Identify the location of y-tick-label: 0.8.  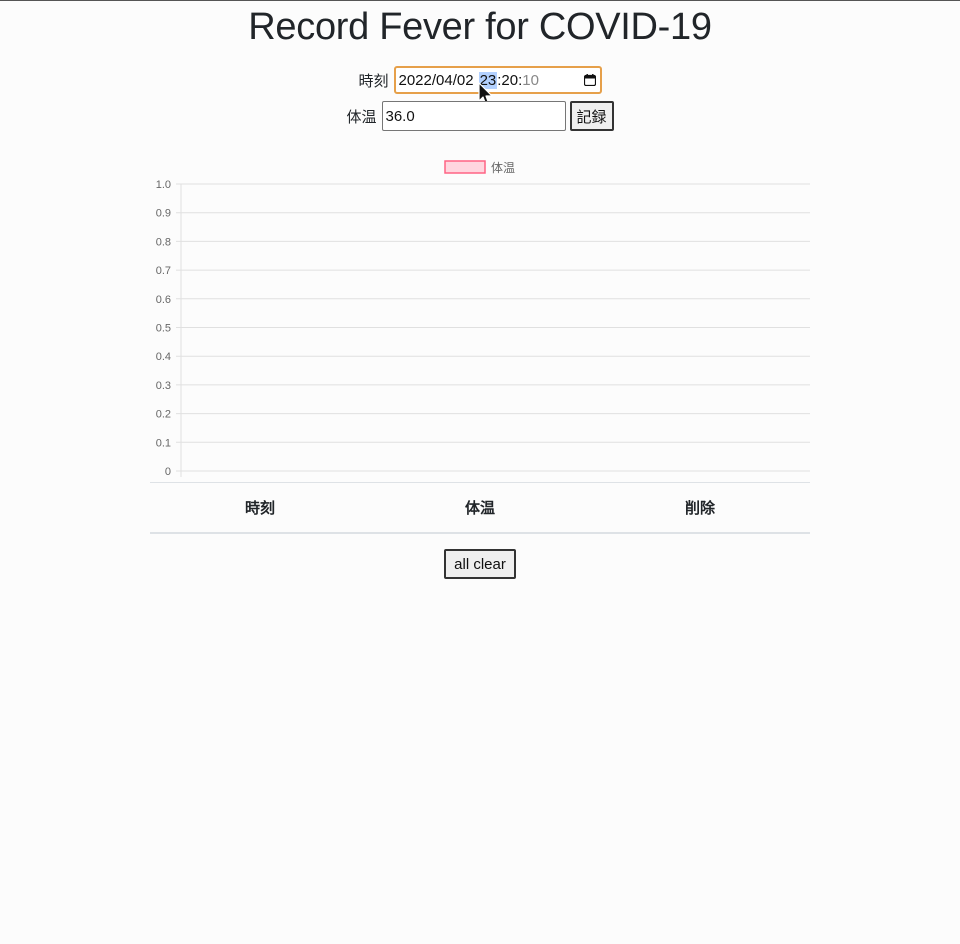
(163, 242).